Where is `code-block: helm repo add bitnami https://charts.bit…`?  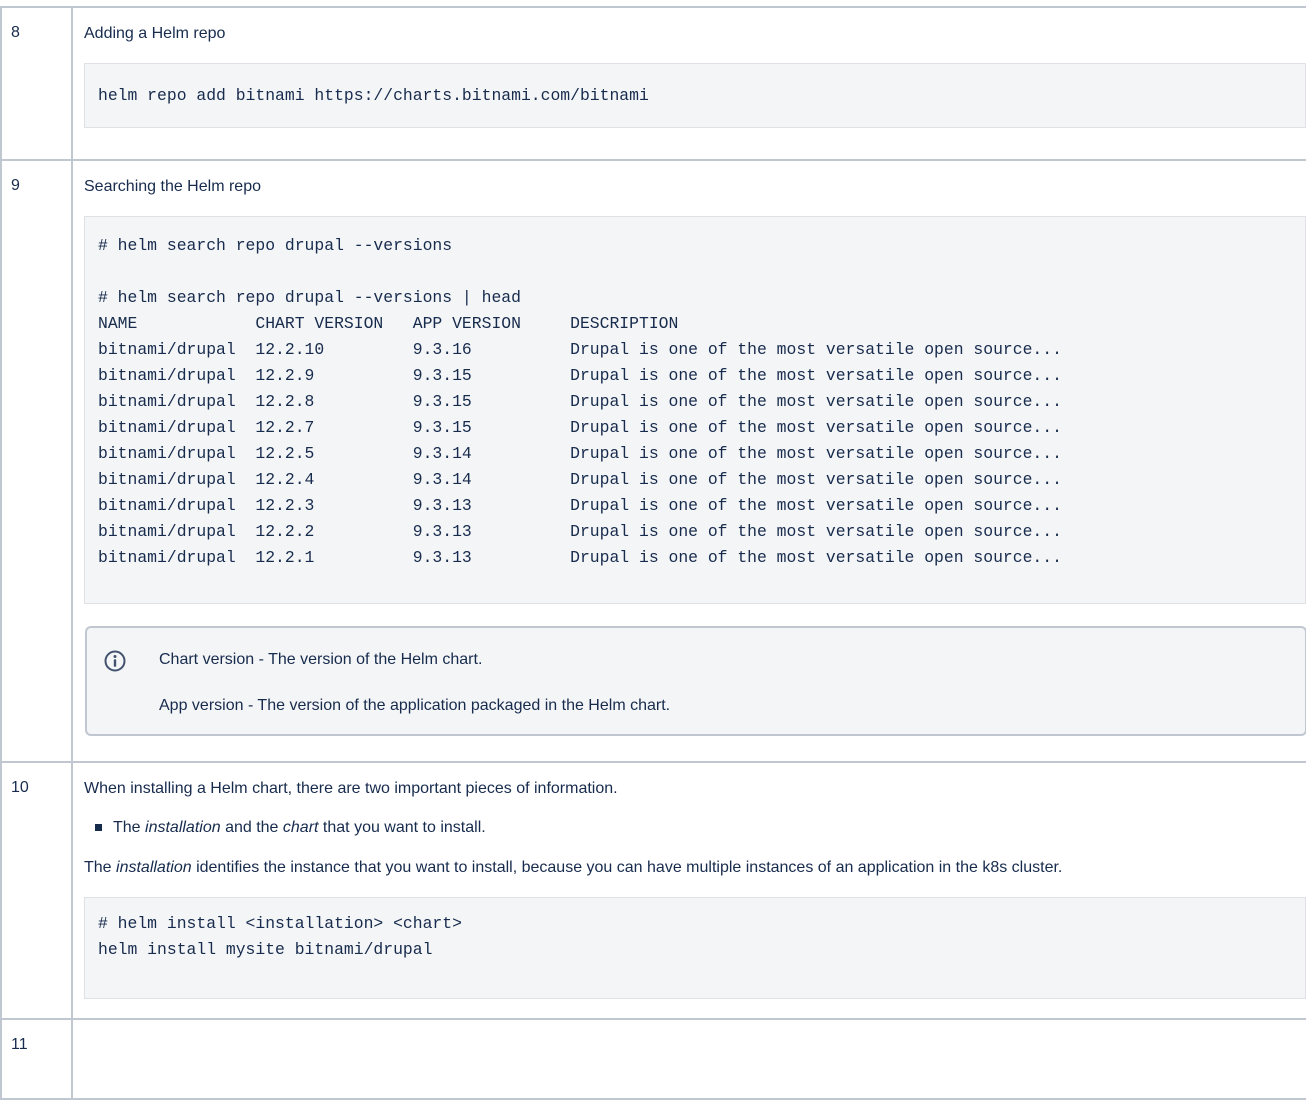 code-block: helm repo add bitnami https://charts.bit… is located at coordinates (695, 95).